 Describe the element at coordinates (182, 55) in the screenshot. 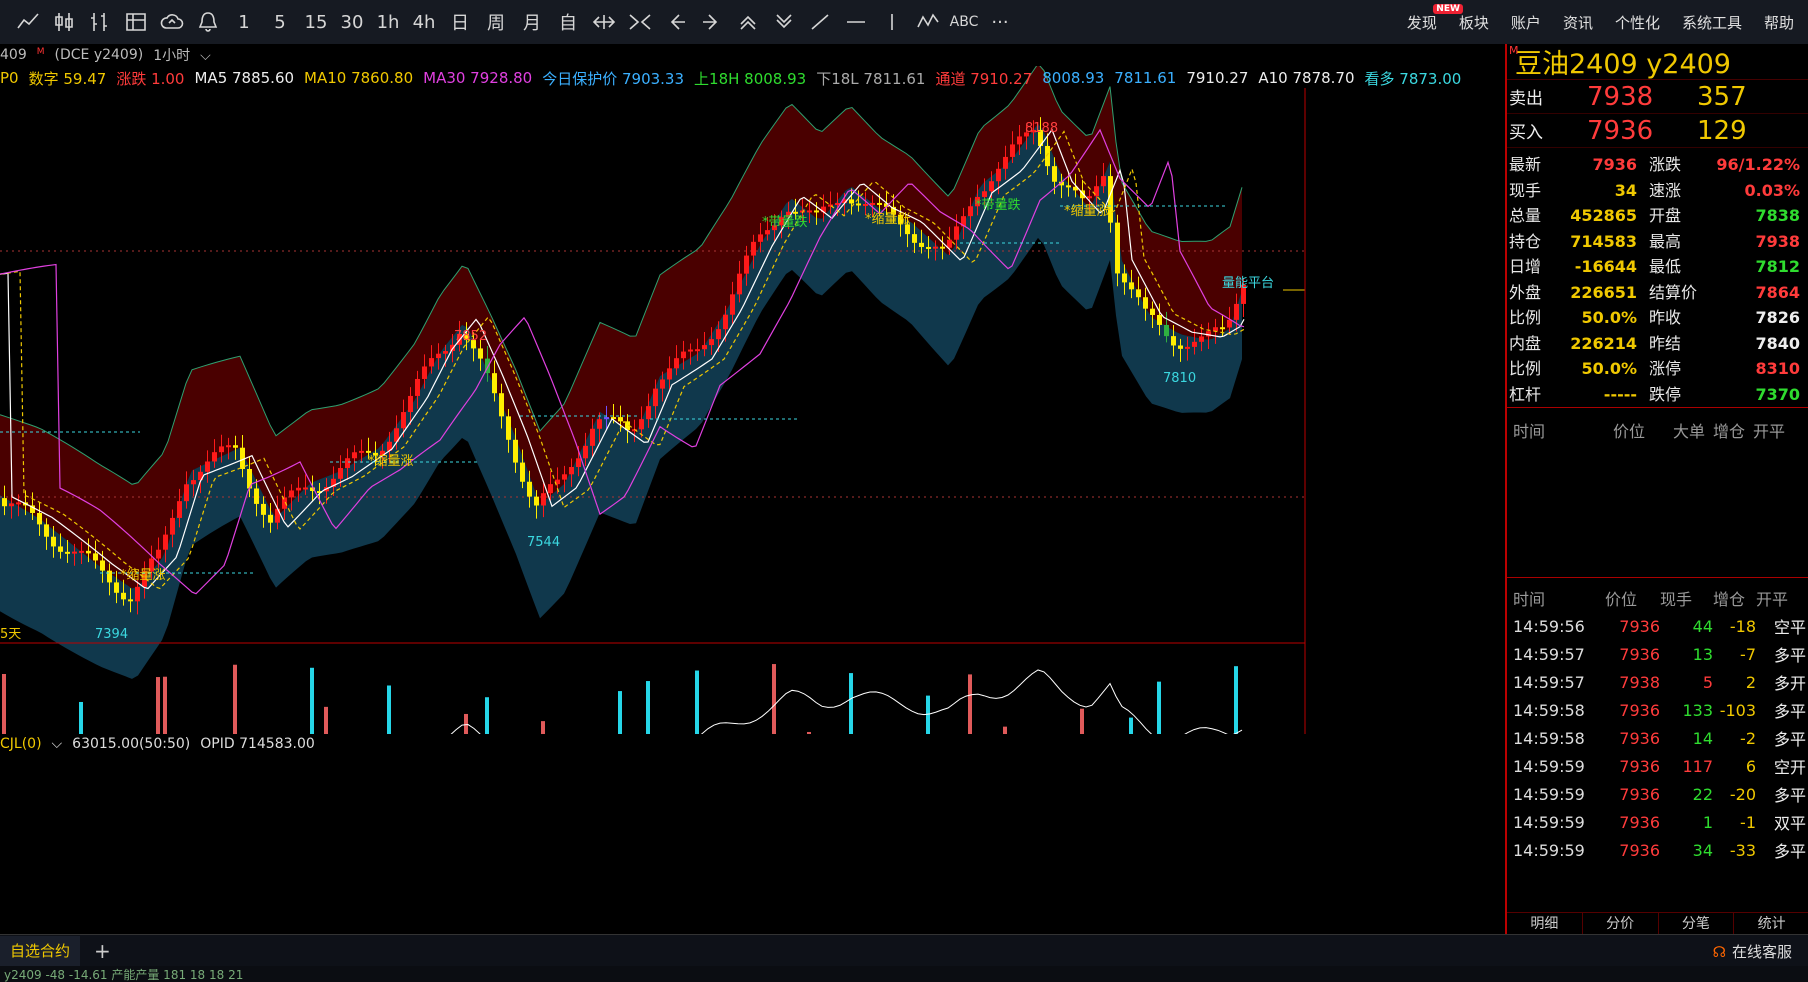

I see `period-selector: 1小时 ⌵` at that location.